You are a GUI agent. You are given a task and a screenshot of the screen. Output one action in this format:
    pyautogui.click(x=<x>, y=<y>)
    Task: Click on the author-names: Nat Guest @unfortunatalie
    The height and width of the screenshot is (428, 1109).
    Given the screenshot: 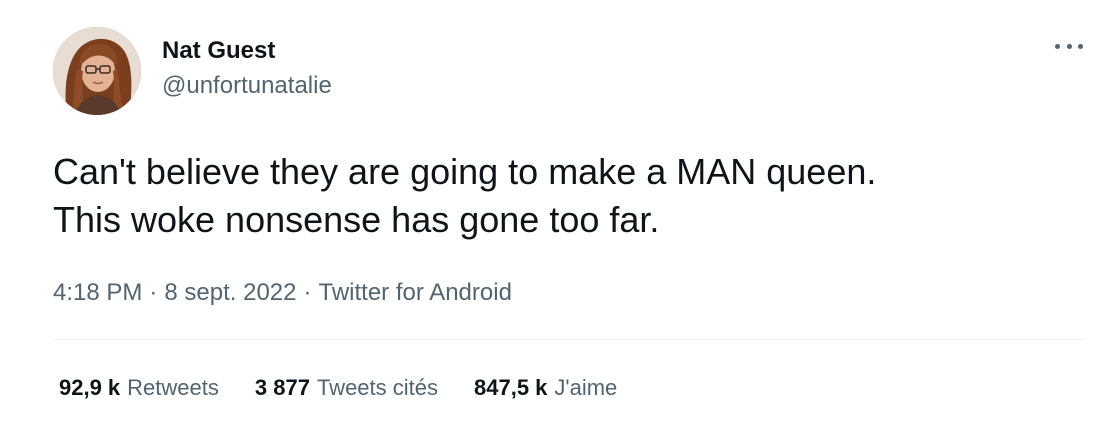 What is the action you would take?
    pyautogui.click(x=247, y=68)
    